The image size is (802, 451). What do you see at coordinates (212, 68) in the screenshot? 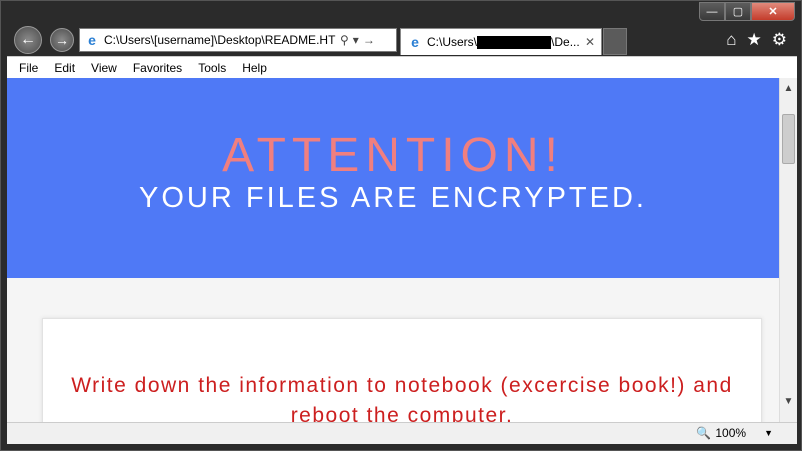
I see `menu-tools: Tools` at bounding box center [212, 68].